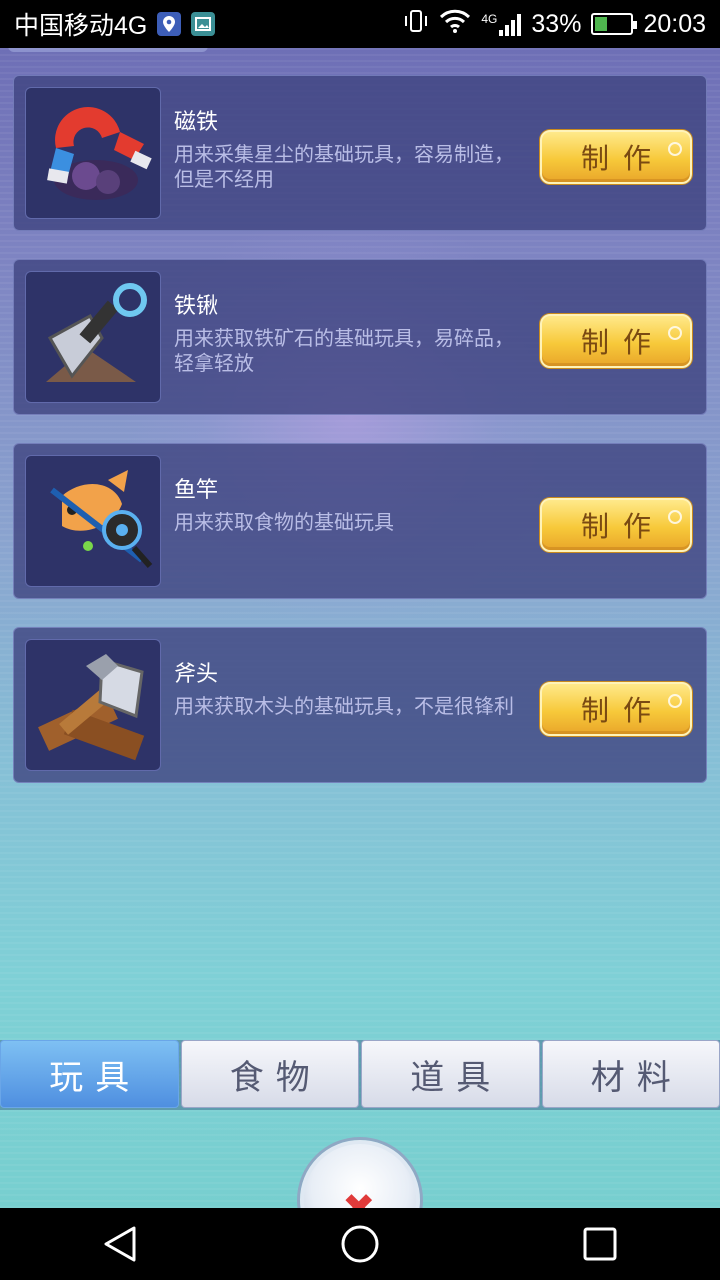 The width and height of the screenshot is (720, 1280). What do you see at coordinates (284, 522) in the screenshot?
I see `item-description: 用来获取食物的基础玩具` at bounding box center [284, 522].